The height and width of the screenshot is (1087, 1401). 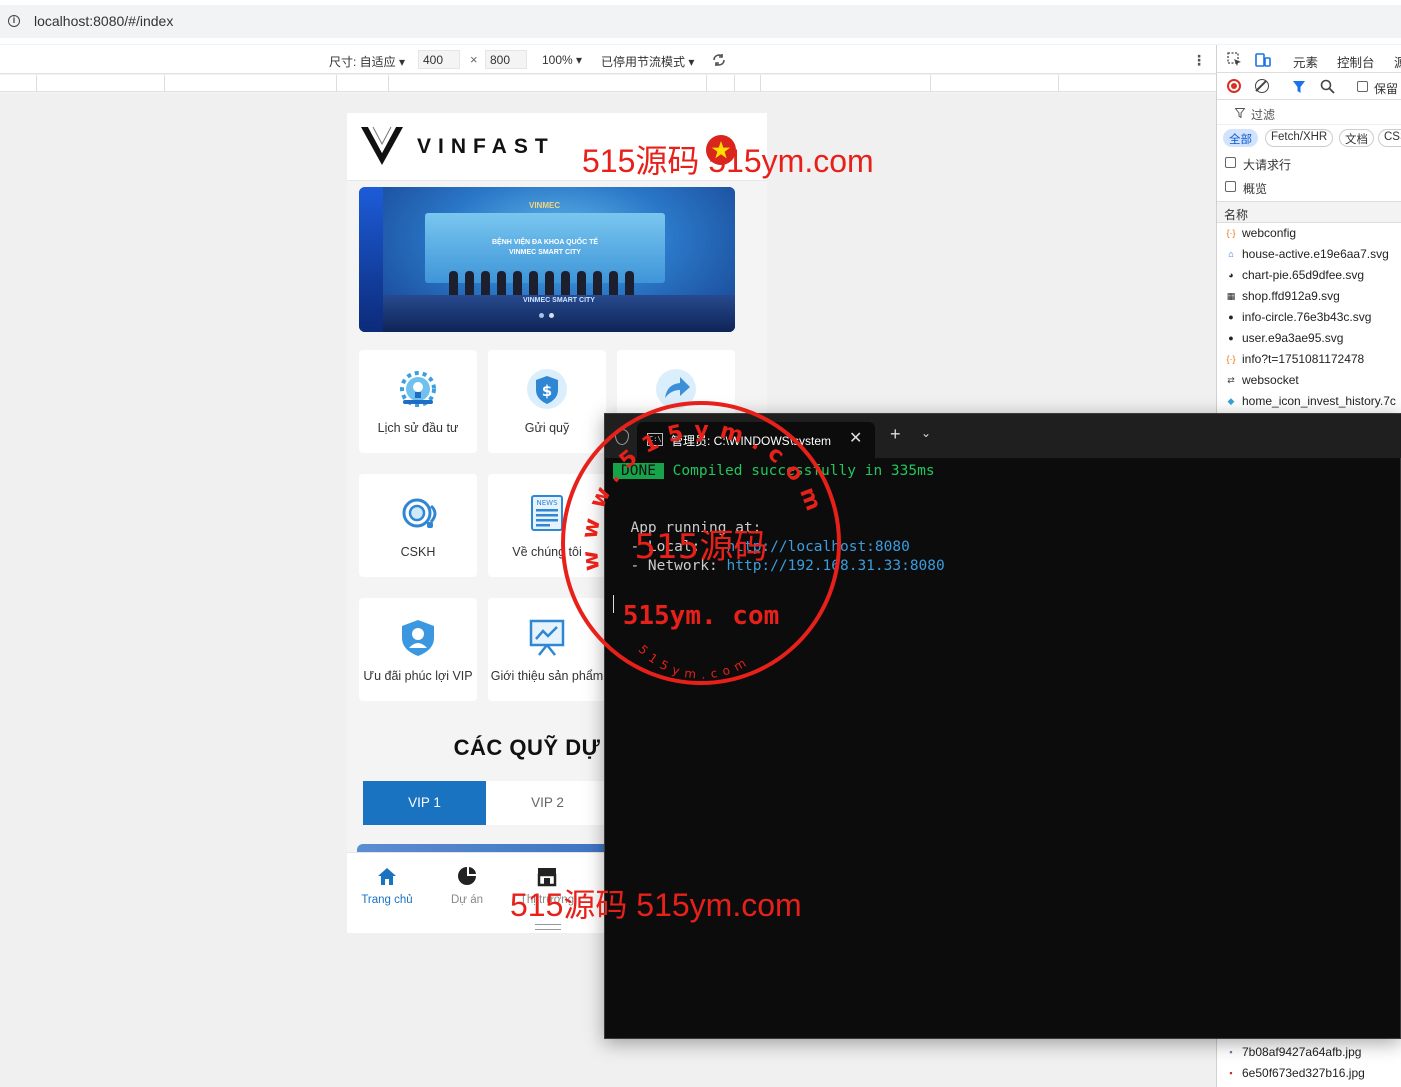 What do you see at coordinates (1293, 338) in the screenshot?
I see `request-name: user.e9a3ae95.svg` at bounding box center [1293, 338].